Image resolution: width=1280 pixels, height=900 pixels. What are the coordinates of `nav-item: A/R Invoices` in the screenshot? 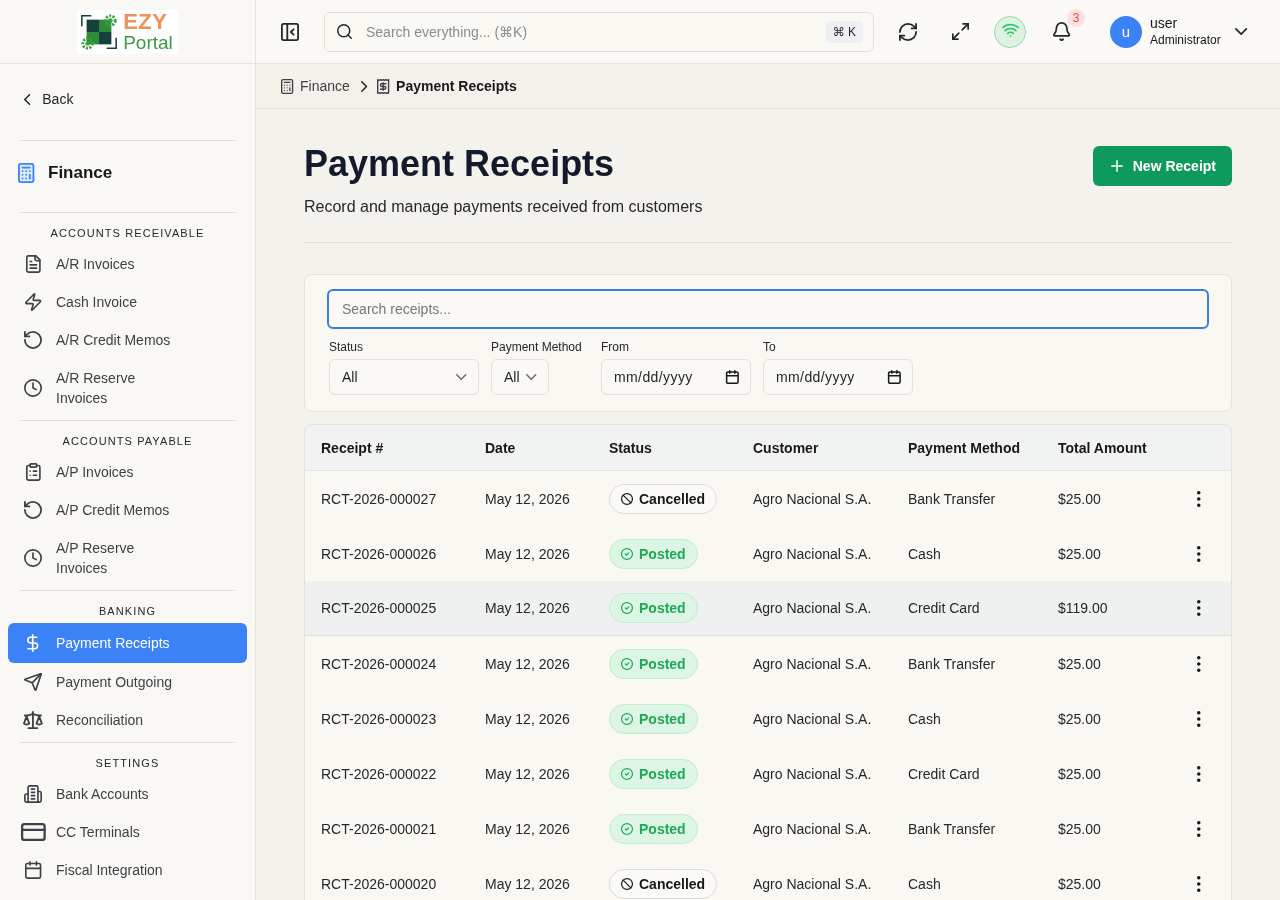 It's located at (127, 264).